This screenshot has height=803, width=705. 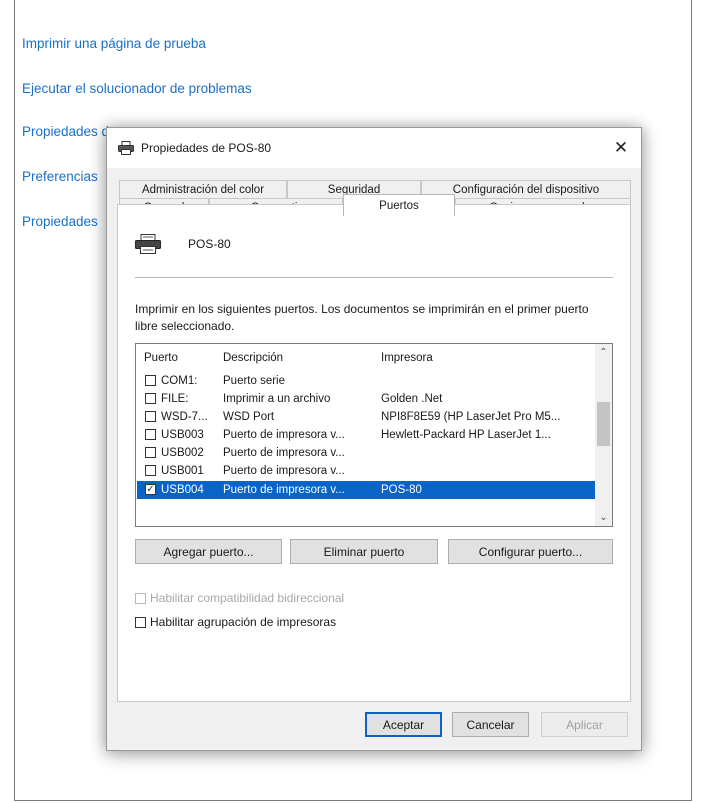 What do you see at coordinates (490, 724) in the screenshot?
I see `cancel-button: Cancelar` at bounding box center [490, 724].